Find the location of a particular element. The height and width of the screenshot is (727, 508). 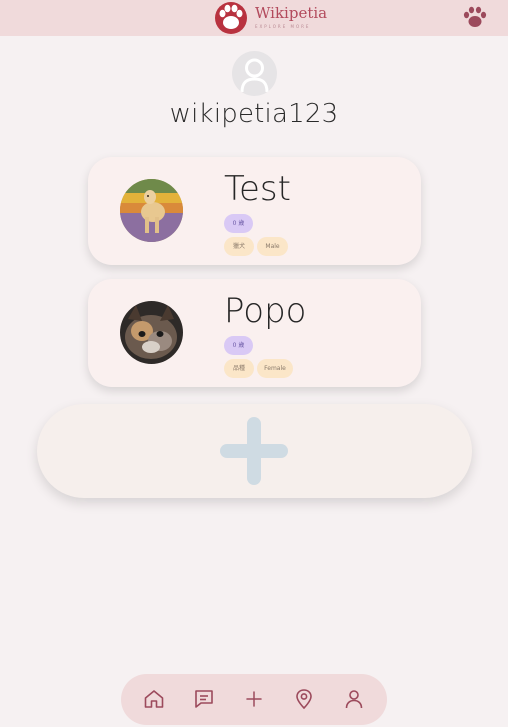

nav-profile is located at coordinates (354, 699).